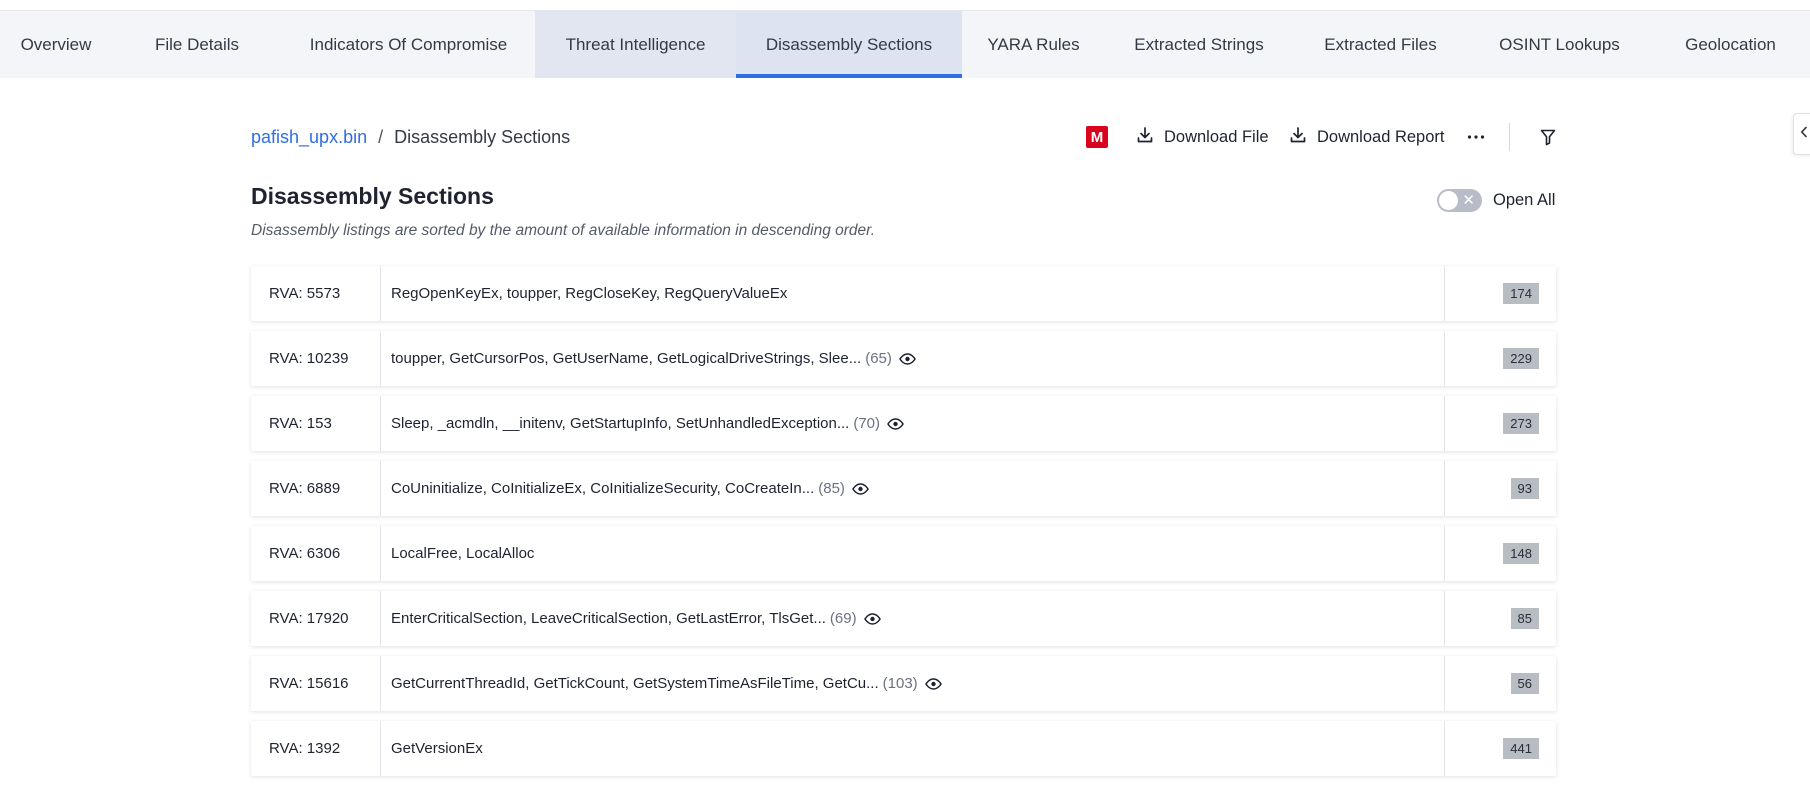 The image size is (1810, 786). What do you see at coordinates (843, 618) in the screenshot?
I see `more-count: (69)` at bounding box center [843, 618].